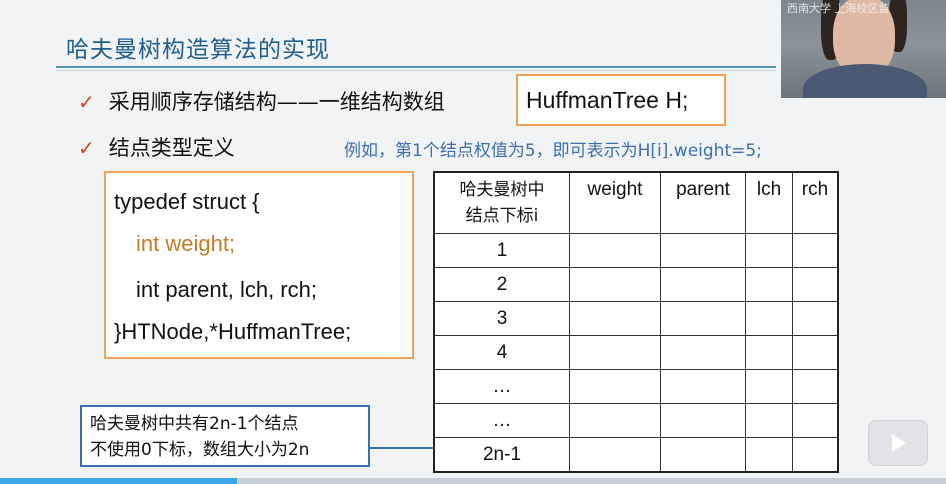  I want to click on table-header-row: 哈夫曼树中 结点下标i weight parent lch rch, so click(636, 202).